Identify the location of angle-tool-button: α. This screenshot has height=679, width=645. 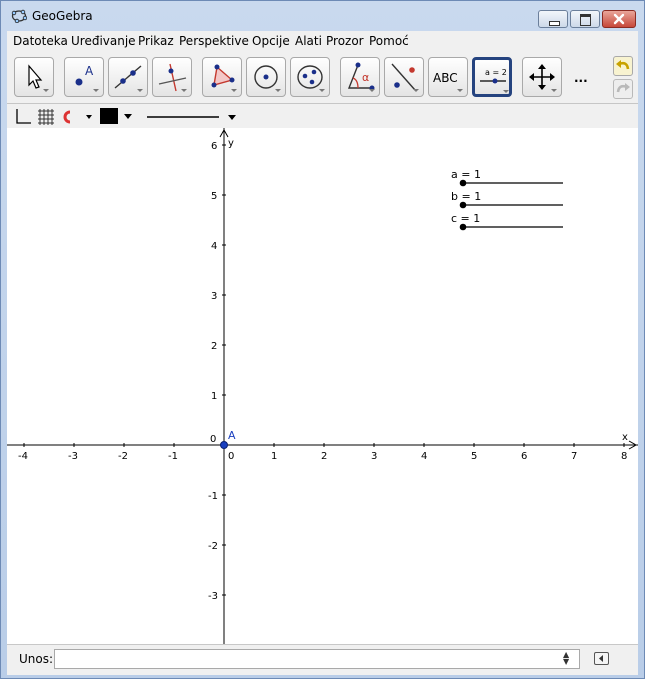
(360, 77).